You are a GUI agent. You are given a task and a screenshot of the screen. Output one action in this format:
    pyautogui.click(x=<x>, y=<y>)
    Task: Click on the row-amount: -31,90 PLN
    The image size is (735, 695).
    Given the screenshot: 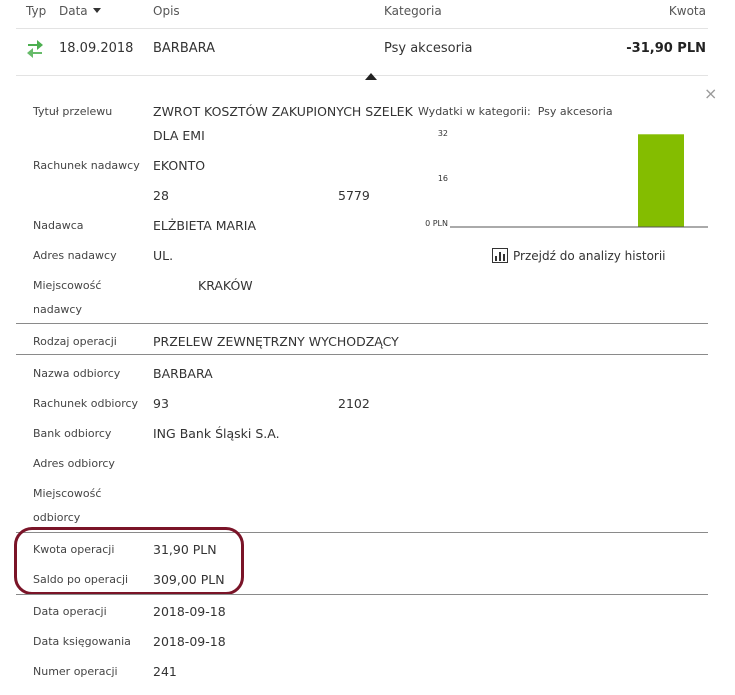 What is the action you would take?
    pyautogui.click(x=666, y=48)
    